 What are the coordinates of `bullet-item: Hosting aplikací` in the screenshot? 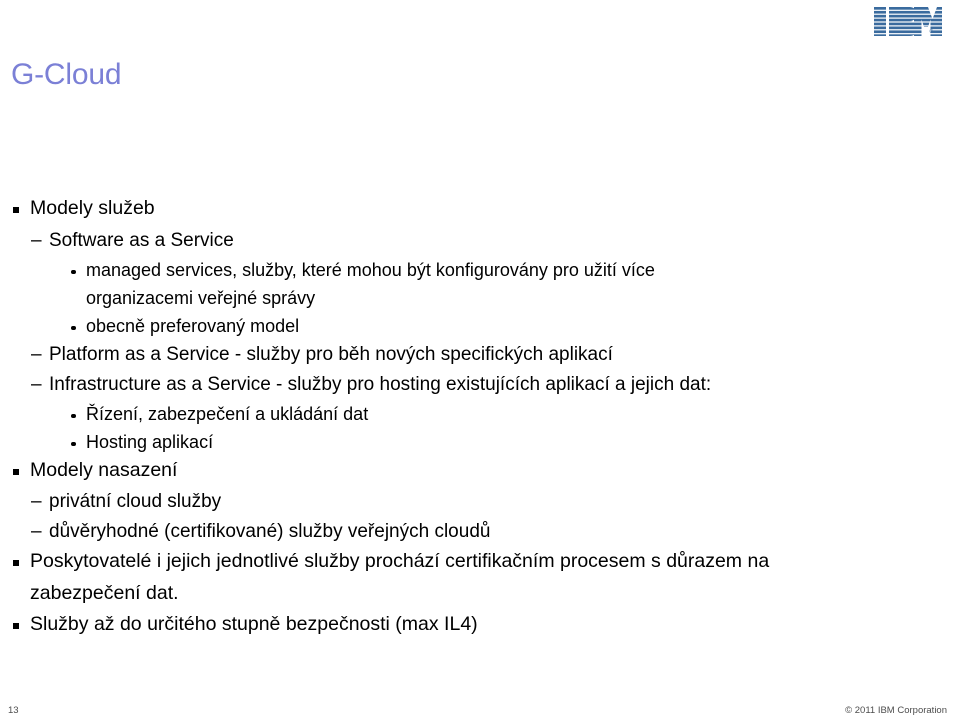 It's located at (479, 445).